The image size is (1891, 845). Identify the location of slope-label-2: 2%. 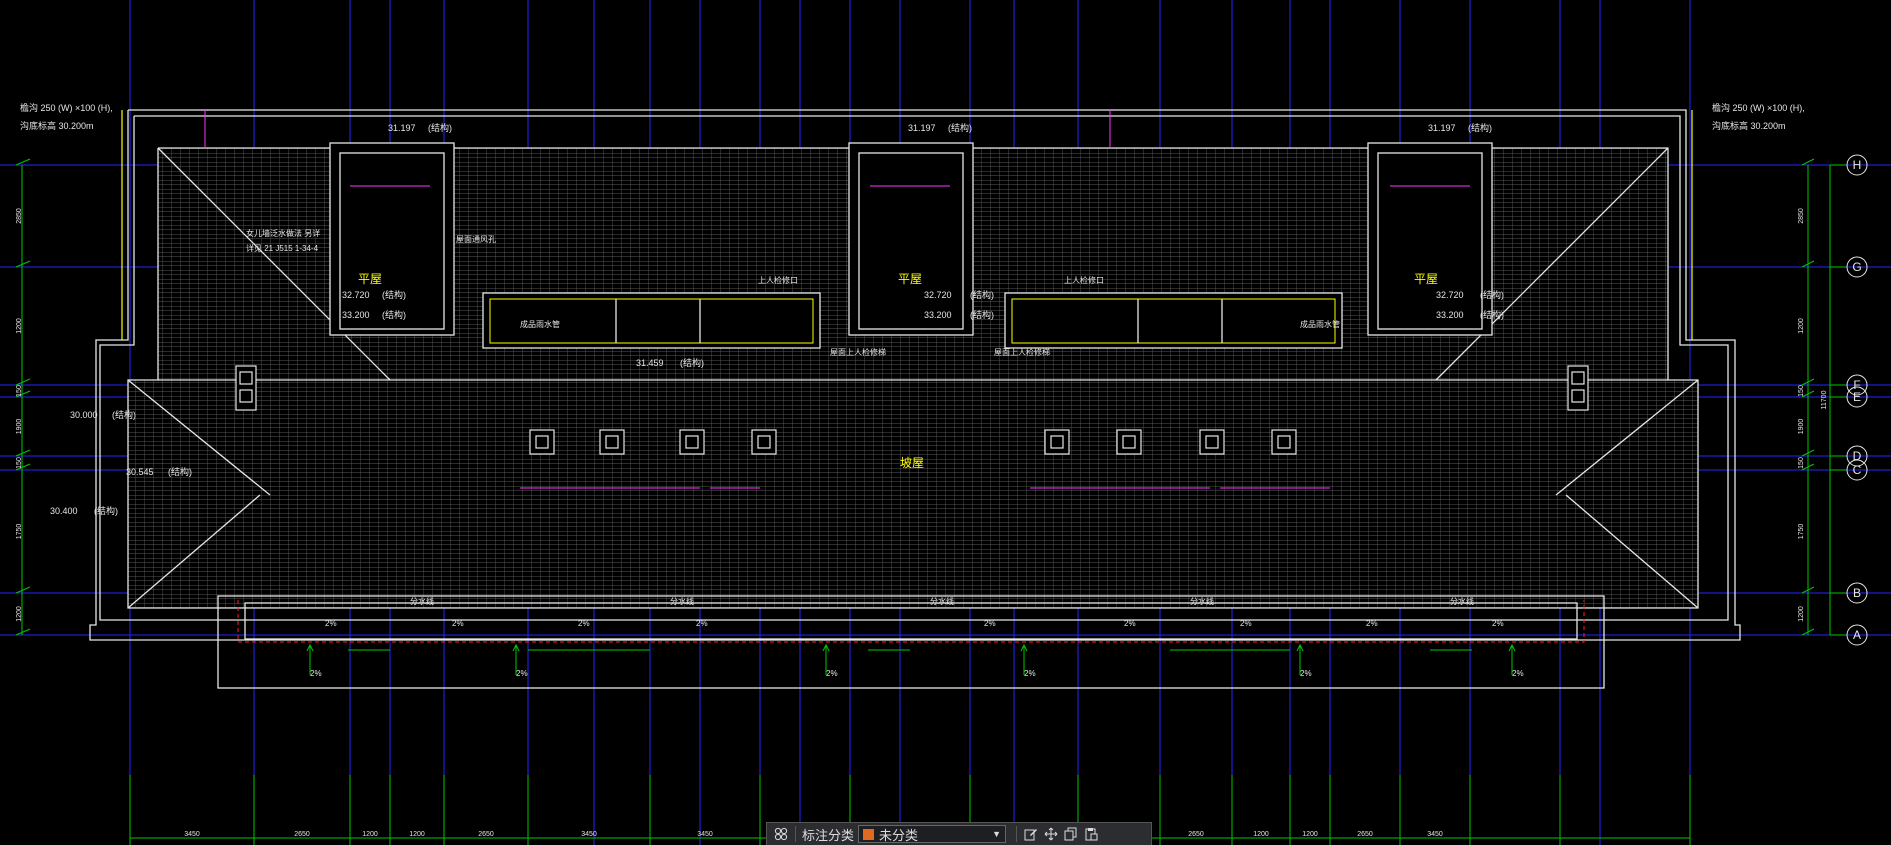
(584, 623).